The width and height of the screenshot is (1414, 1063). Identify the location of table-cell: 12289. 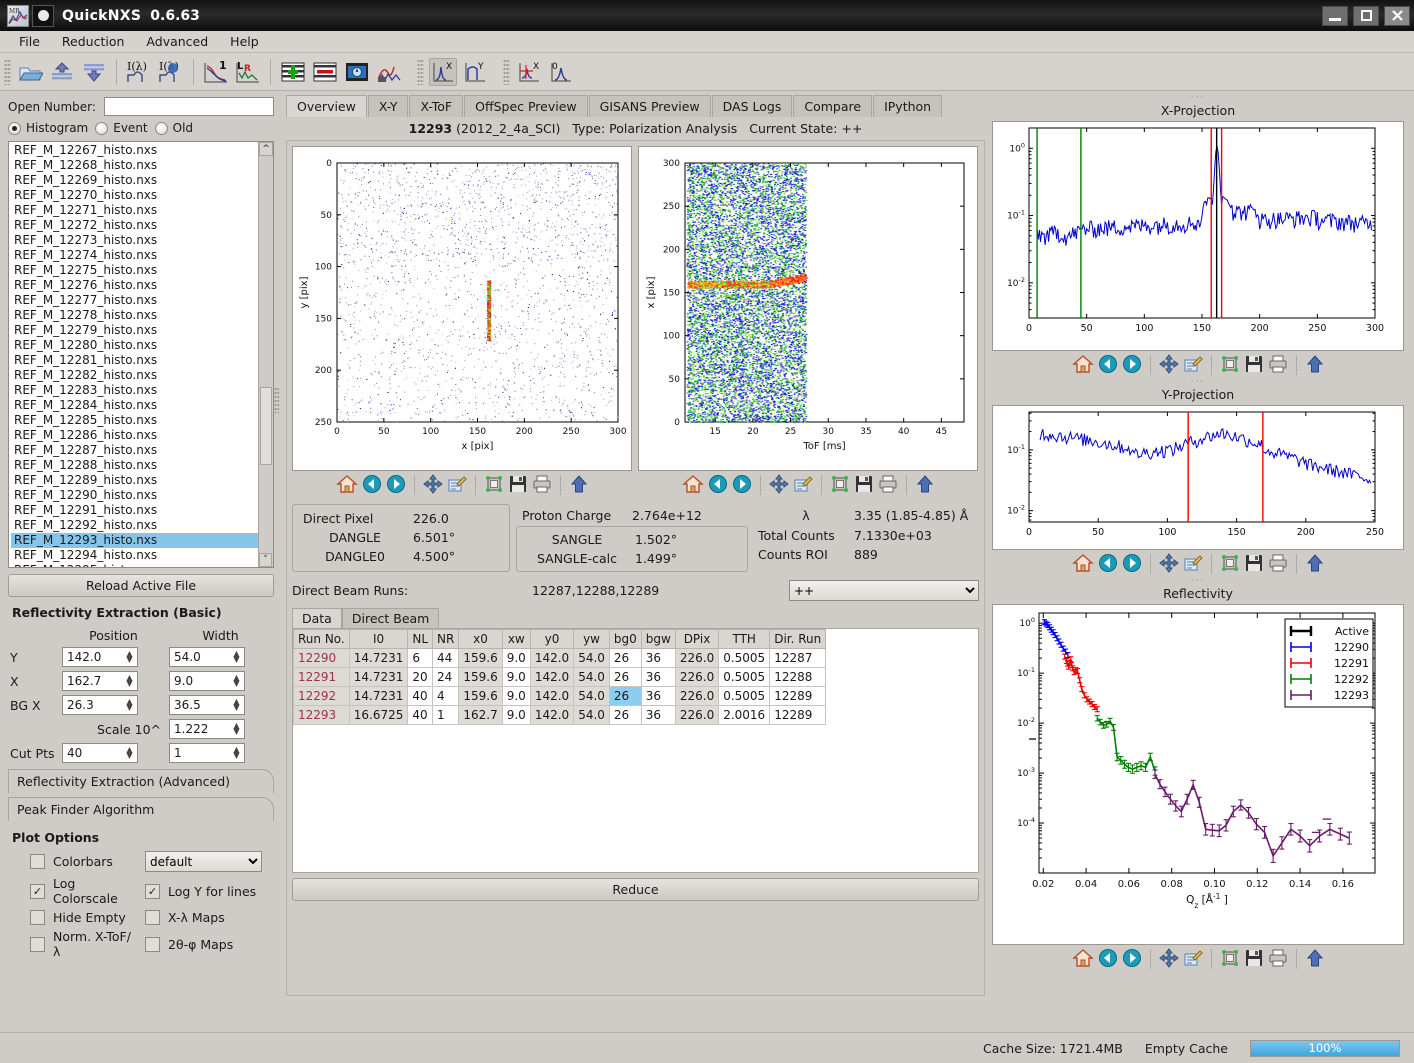
(798, 696).